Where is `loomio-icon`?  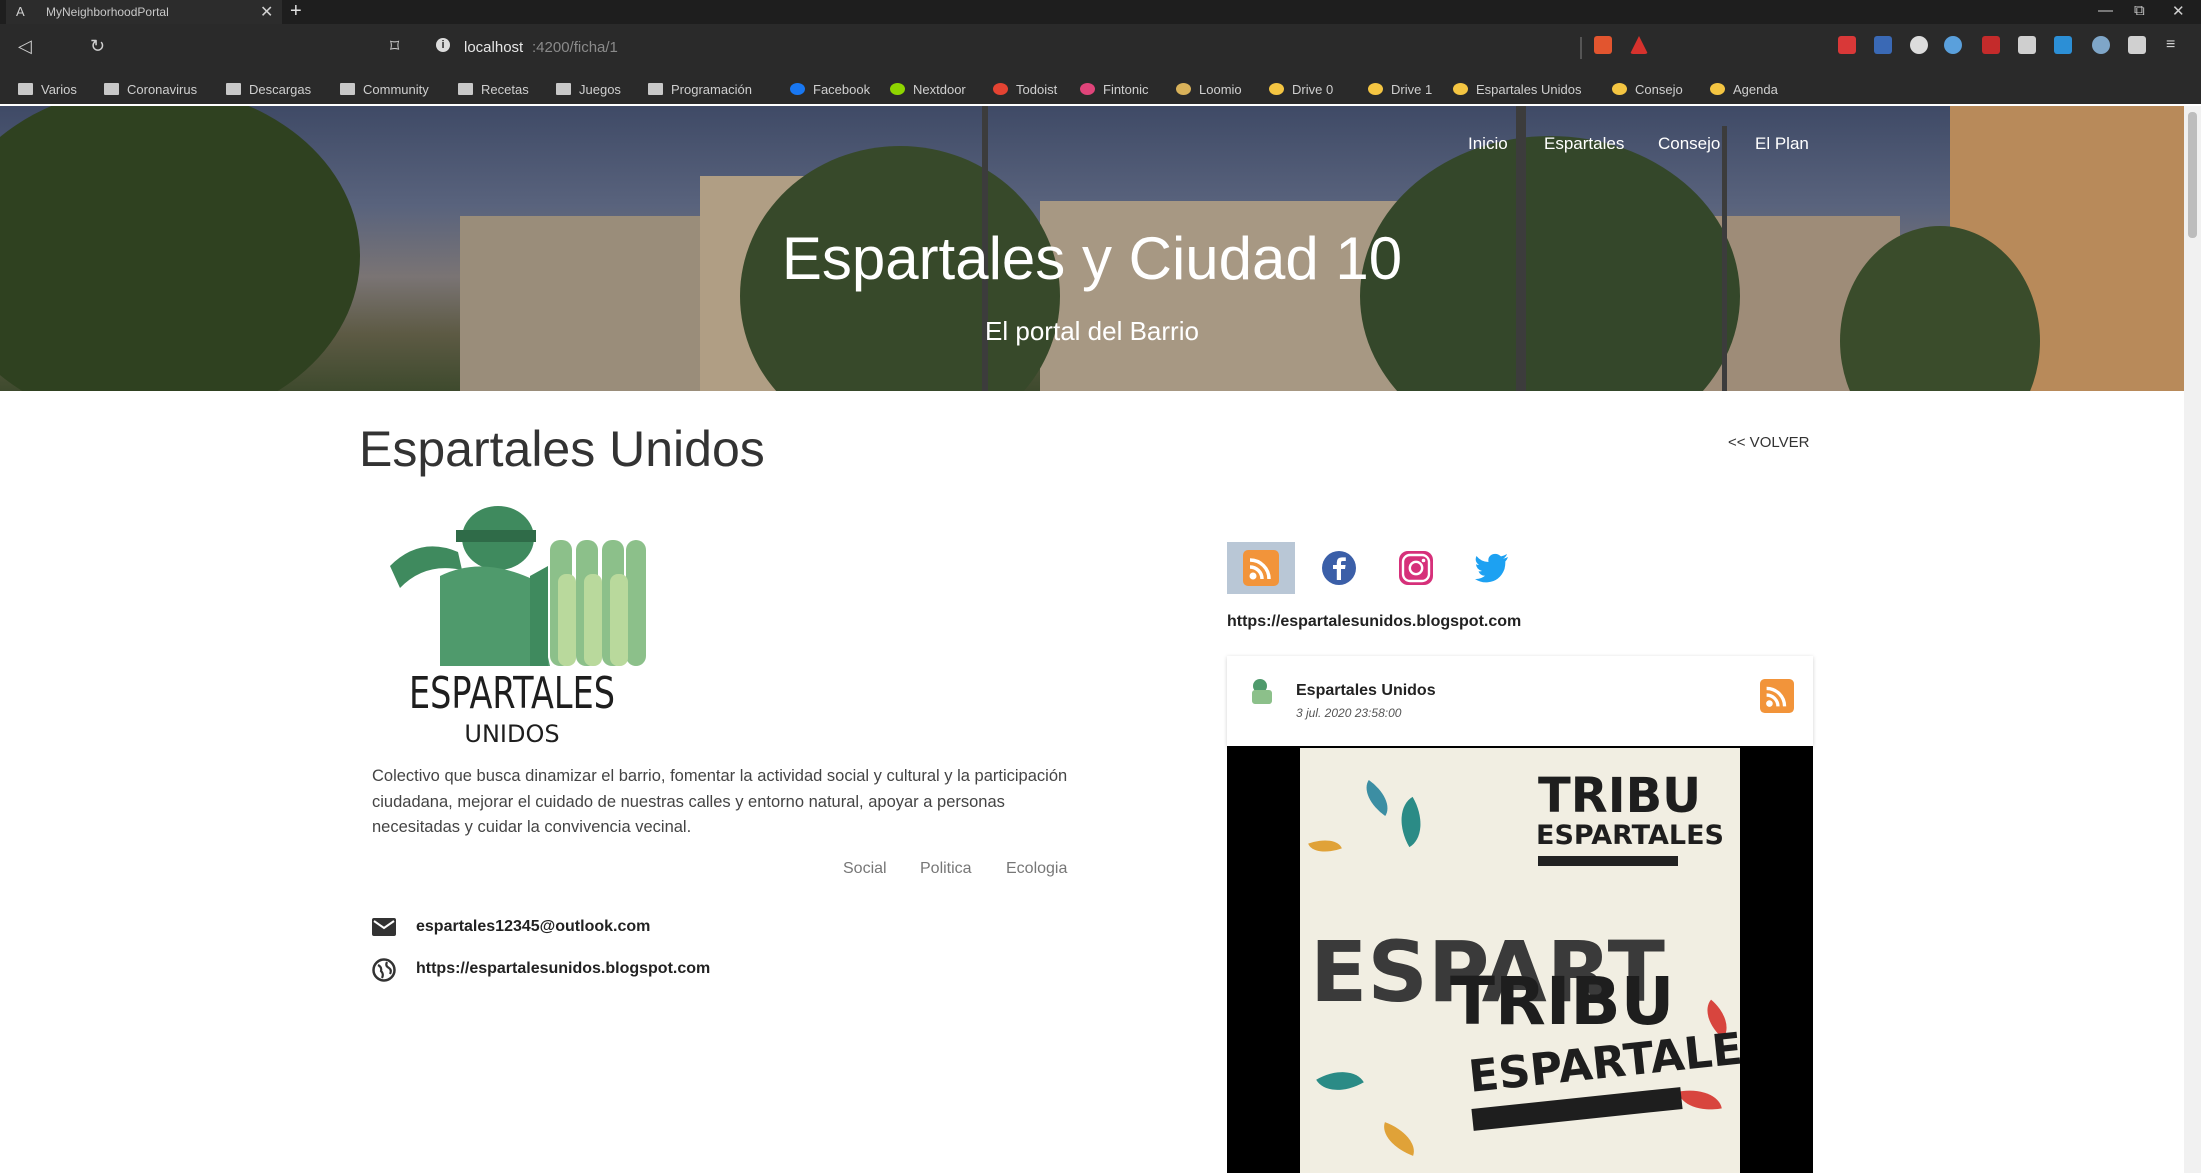 loomio-icon is located at coordinates (1183, 89).